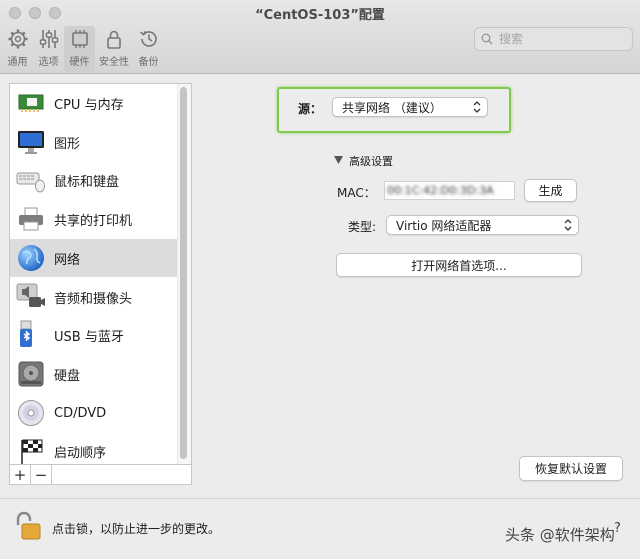  I want to click on sidebar-item-printer: 共享的打印机, so click(93, 219).